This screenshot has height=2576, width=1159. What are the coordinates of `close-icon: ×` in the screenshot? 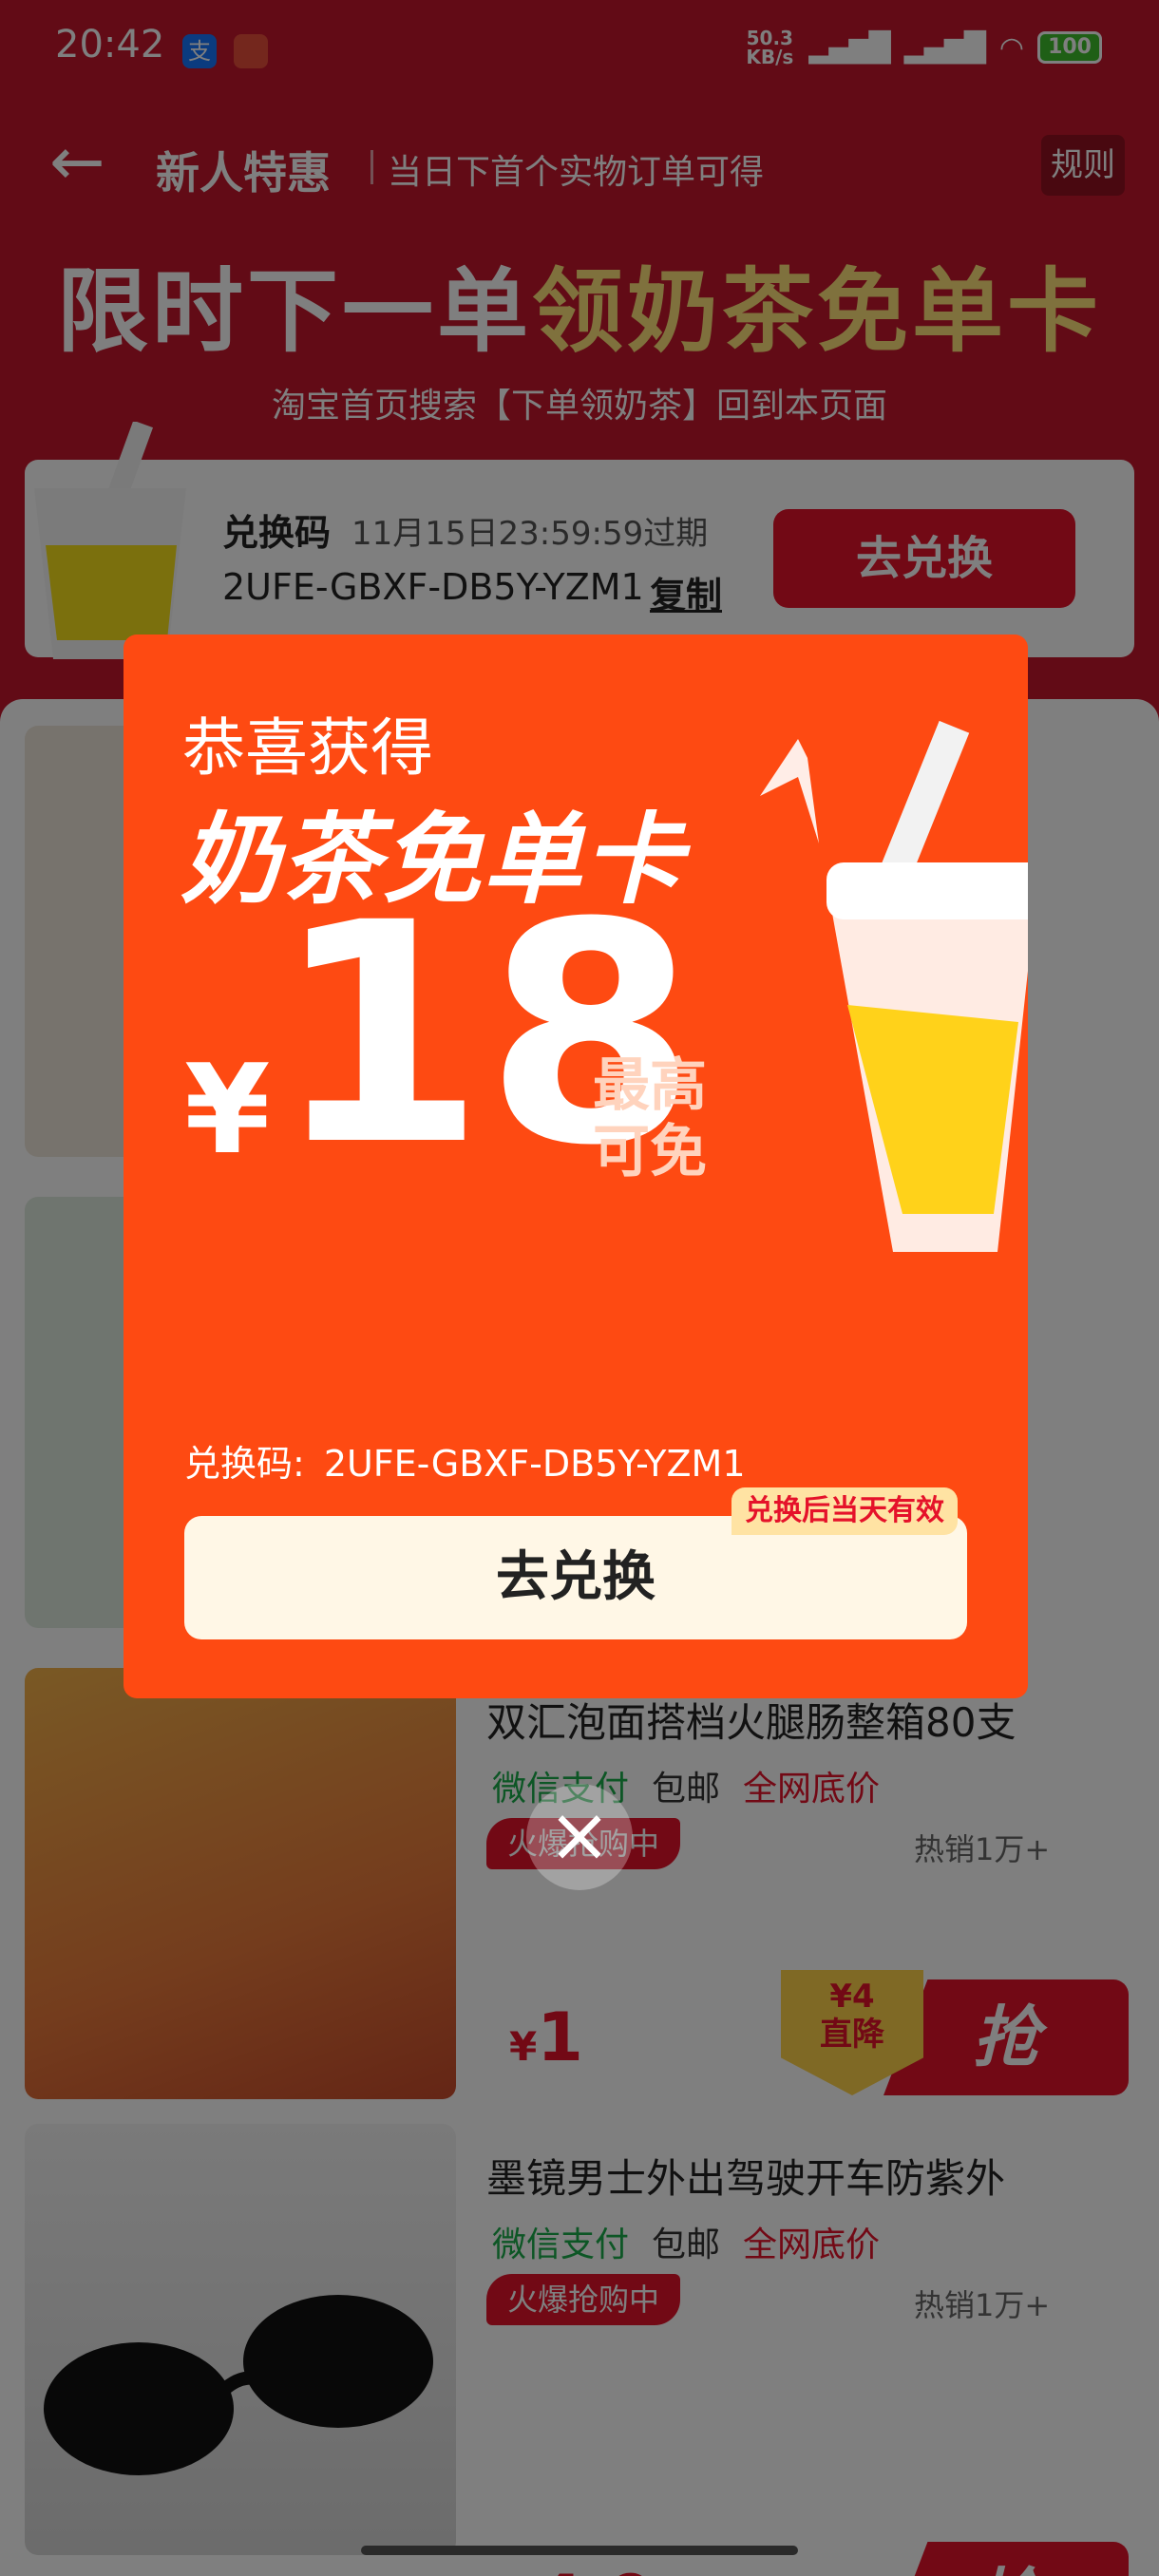 It's located at (579, 1837).